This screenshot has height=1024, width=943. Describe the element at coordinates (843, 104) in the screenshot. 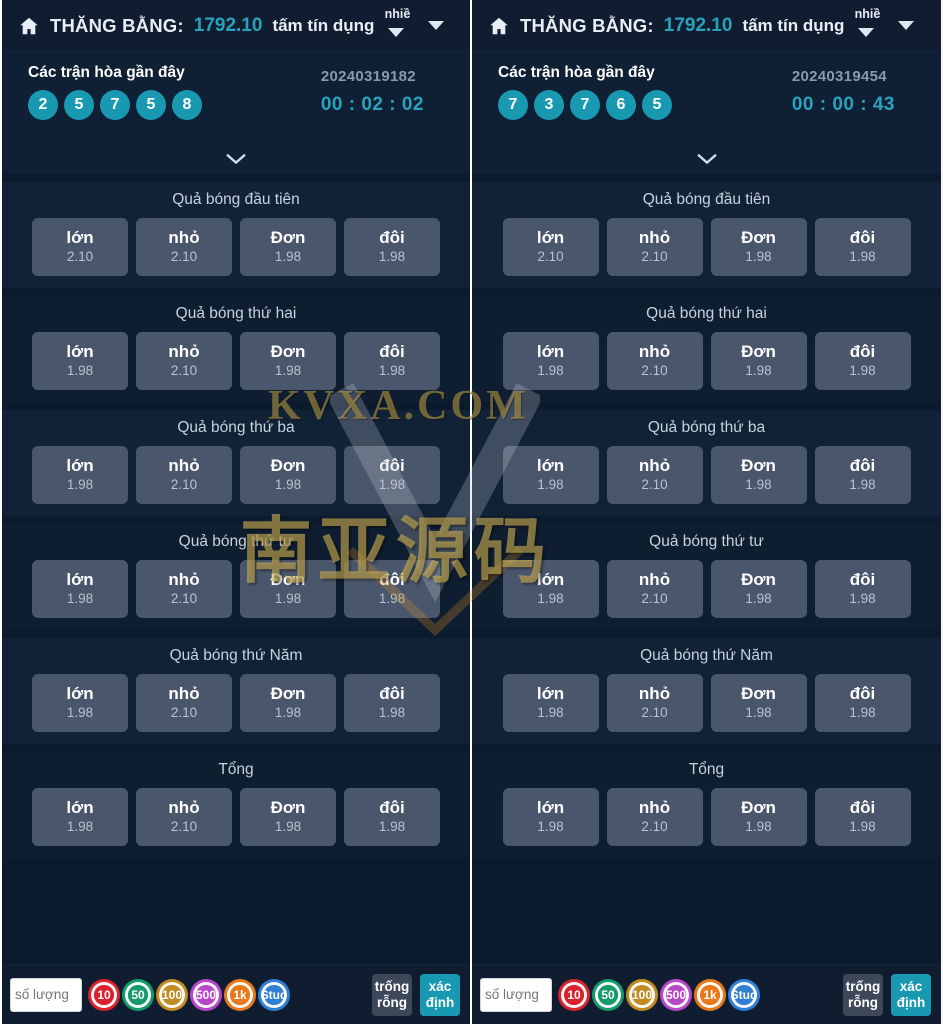

I see `countdown-timer: 00 : 00 : 43` at that location.